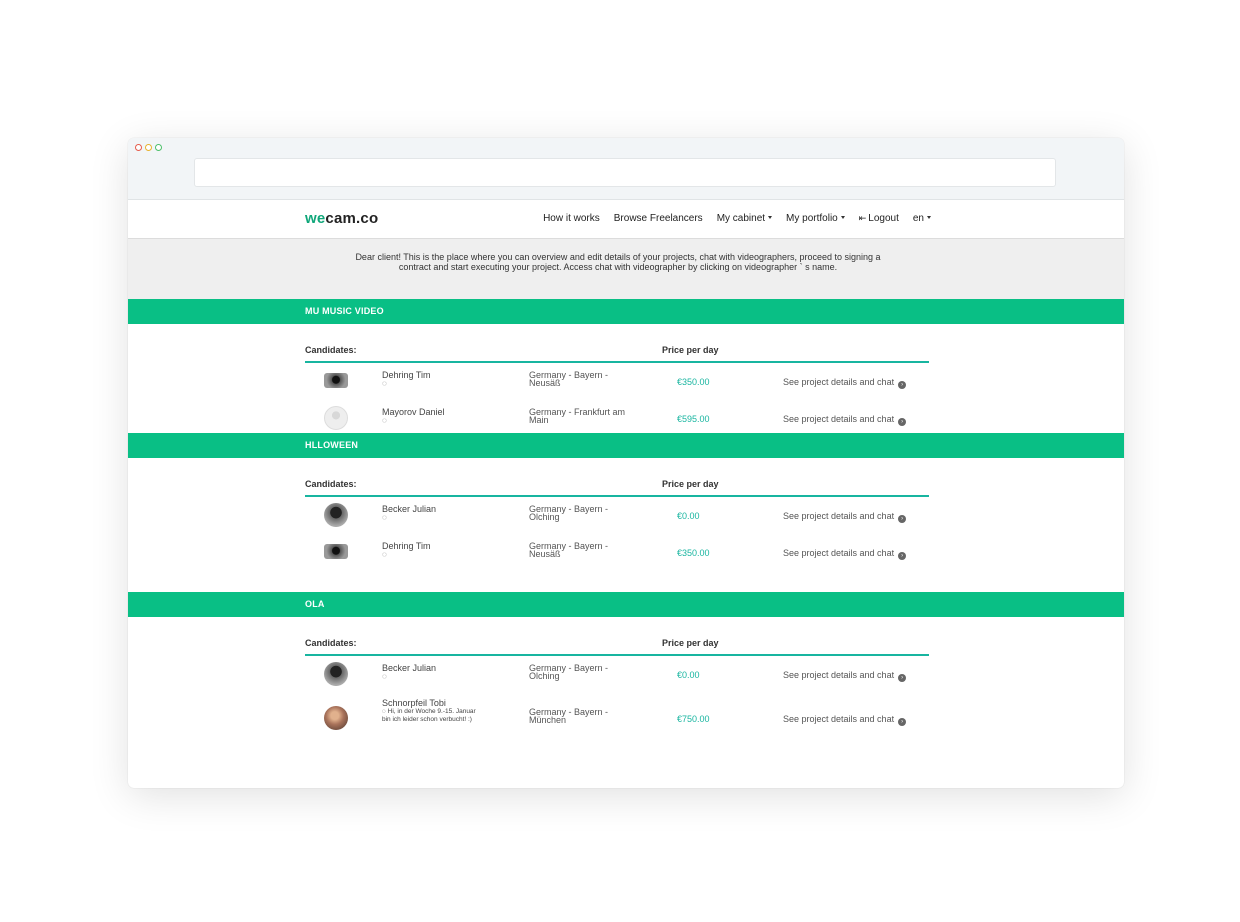 The width and height of the screenshot is (1240, 922). What do you see at coordinates (658, 218) in the screenshot?
I see `nav-browse-freelancers: Browse Freelancers` at bounding box center [658, 218].